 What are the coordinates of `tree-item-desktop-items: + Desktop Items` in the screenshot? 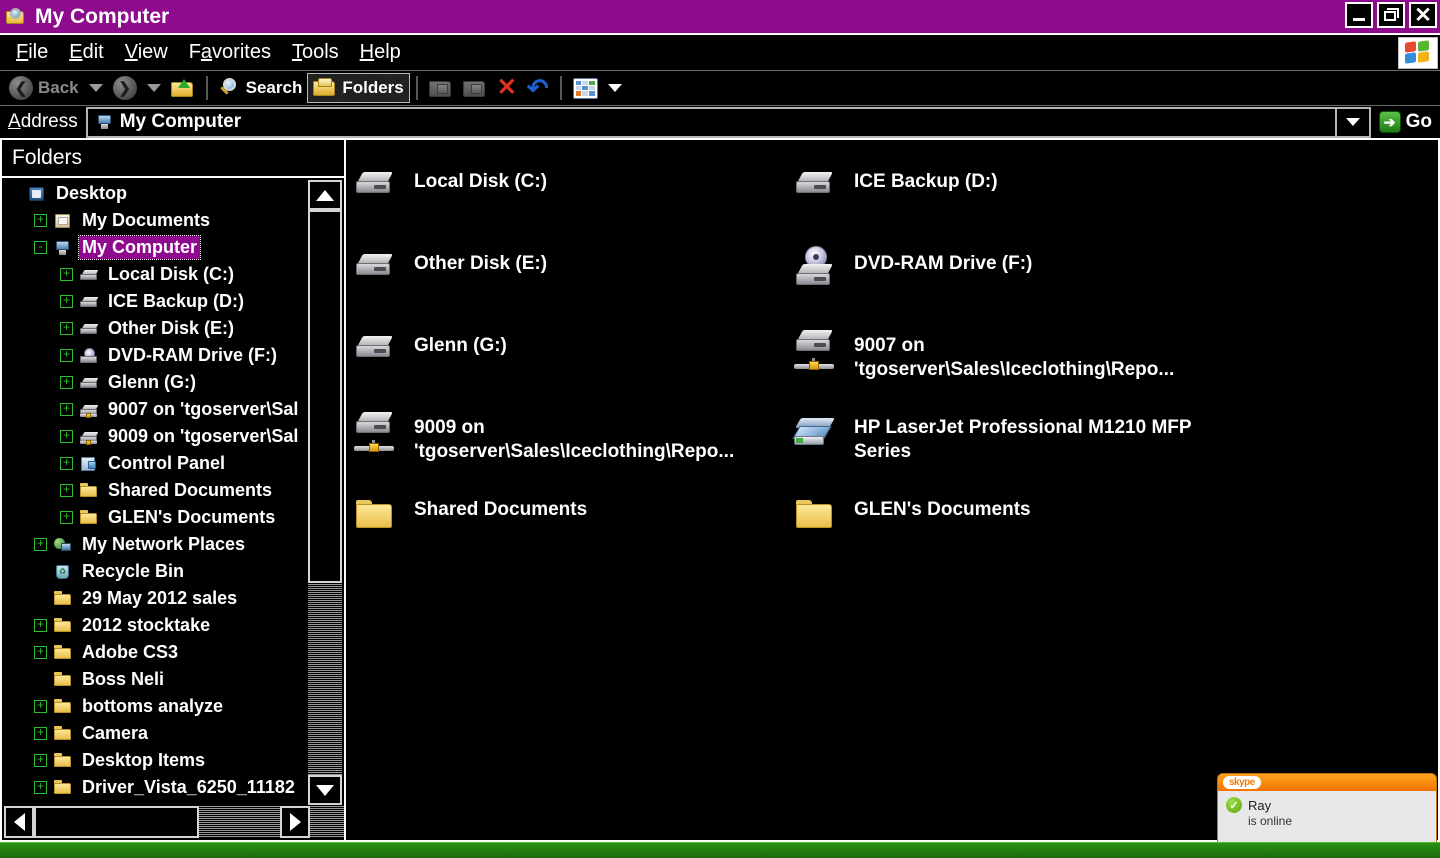 It's located at (157, 760).